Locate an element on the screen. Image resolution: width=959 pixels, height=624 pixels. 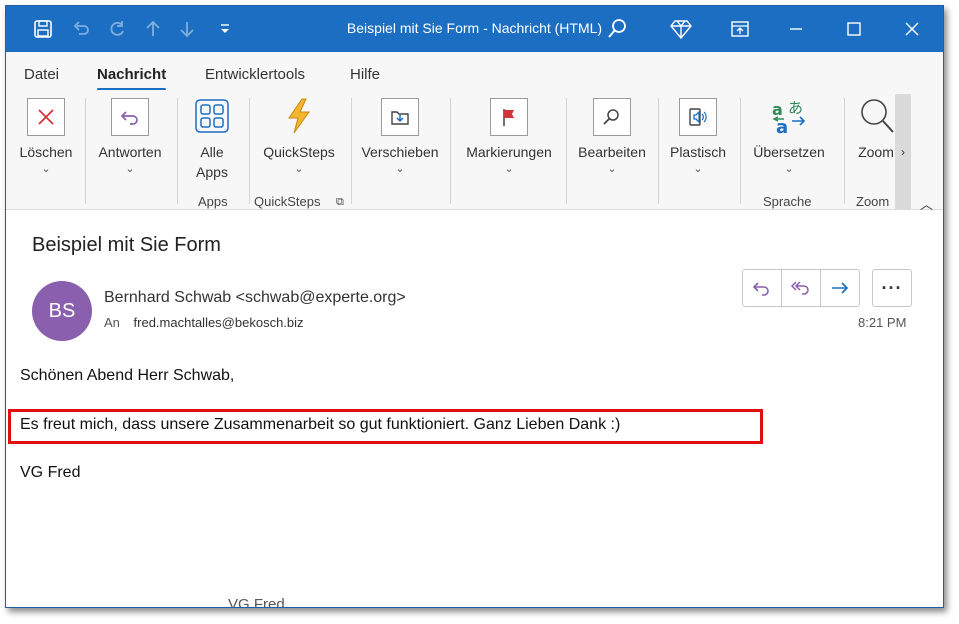
tab-hilfe: Hilfe is located at coordinates (365, 74).